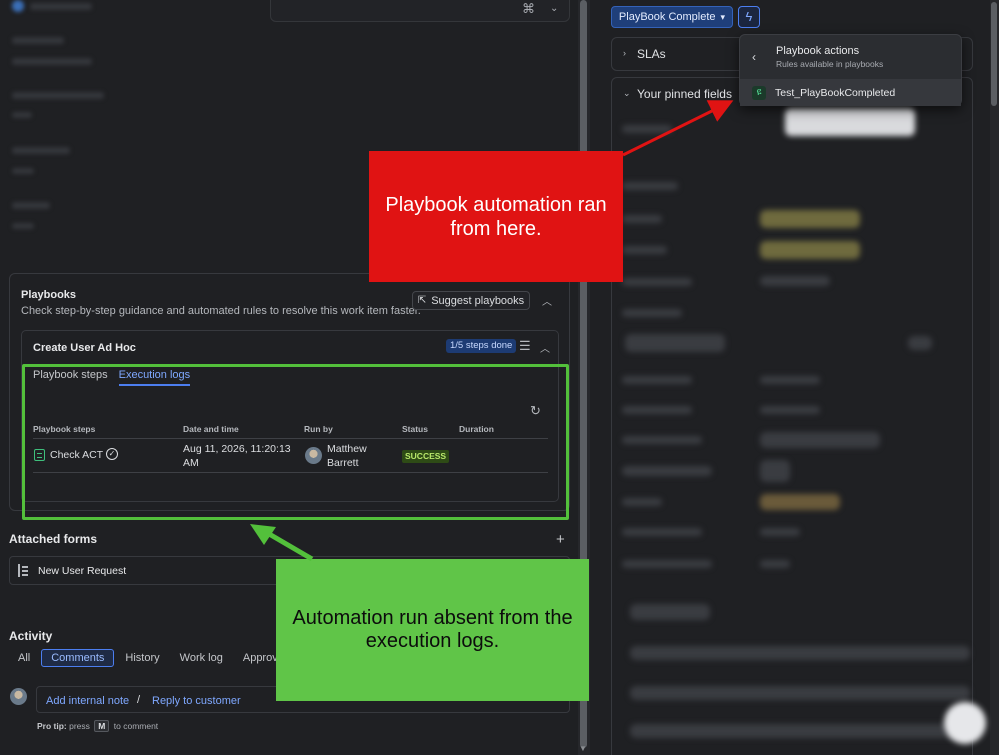  Describe the element at coordinates (31, 636) in the screenshot. I see `activity-title: Activity` at that location.